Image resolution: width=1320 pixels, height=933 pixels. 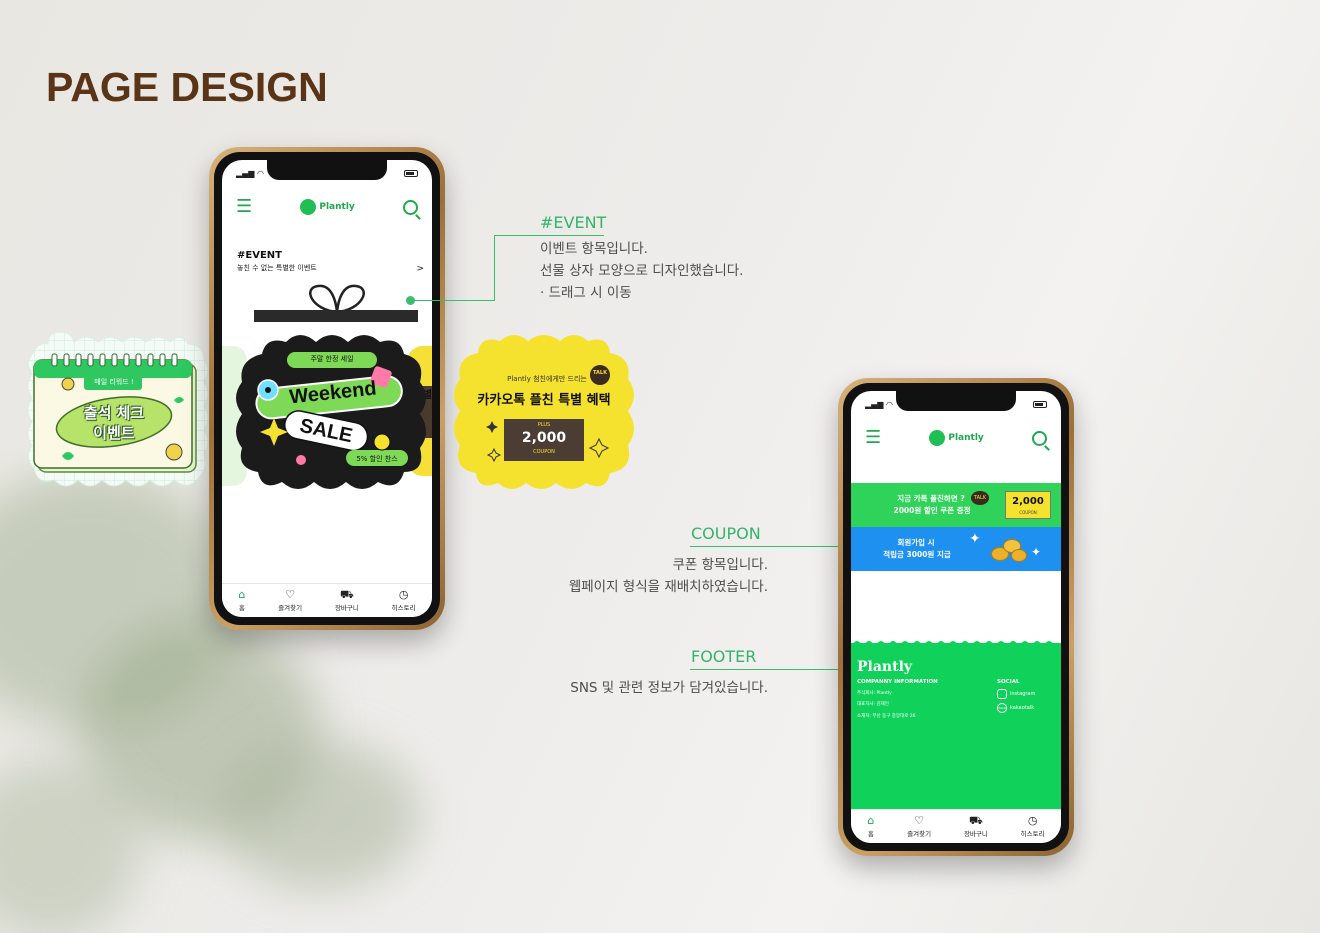 What do you see at coordinates (600, 373) in the screenshot?
I see `kakao-talk-badge: TALK` at bounding box center [600, 373].